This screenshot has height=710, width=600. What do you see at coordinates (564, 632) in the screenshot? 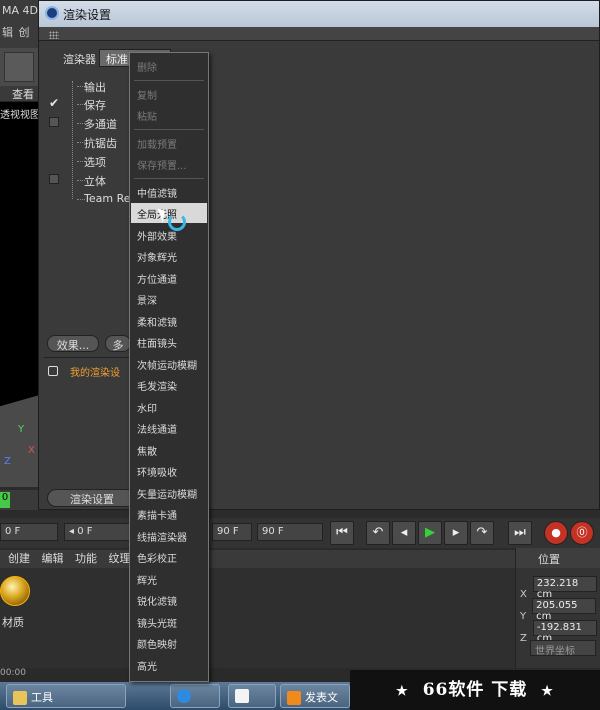
I see `coord-z-input: -192.831 cm` at bounding box center [564, 632].